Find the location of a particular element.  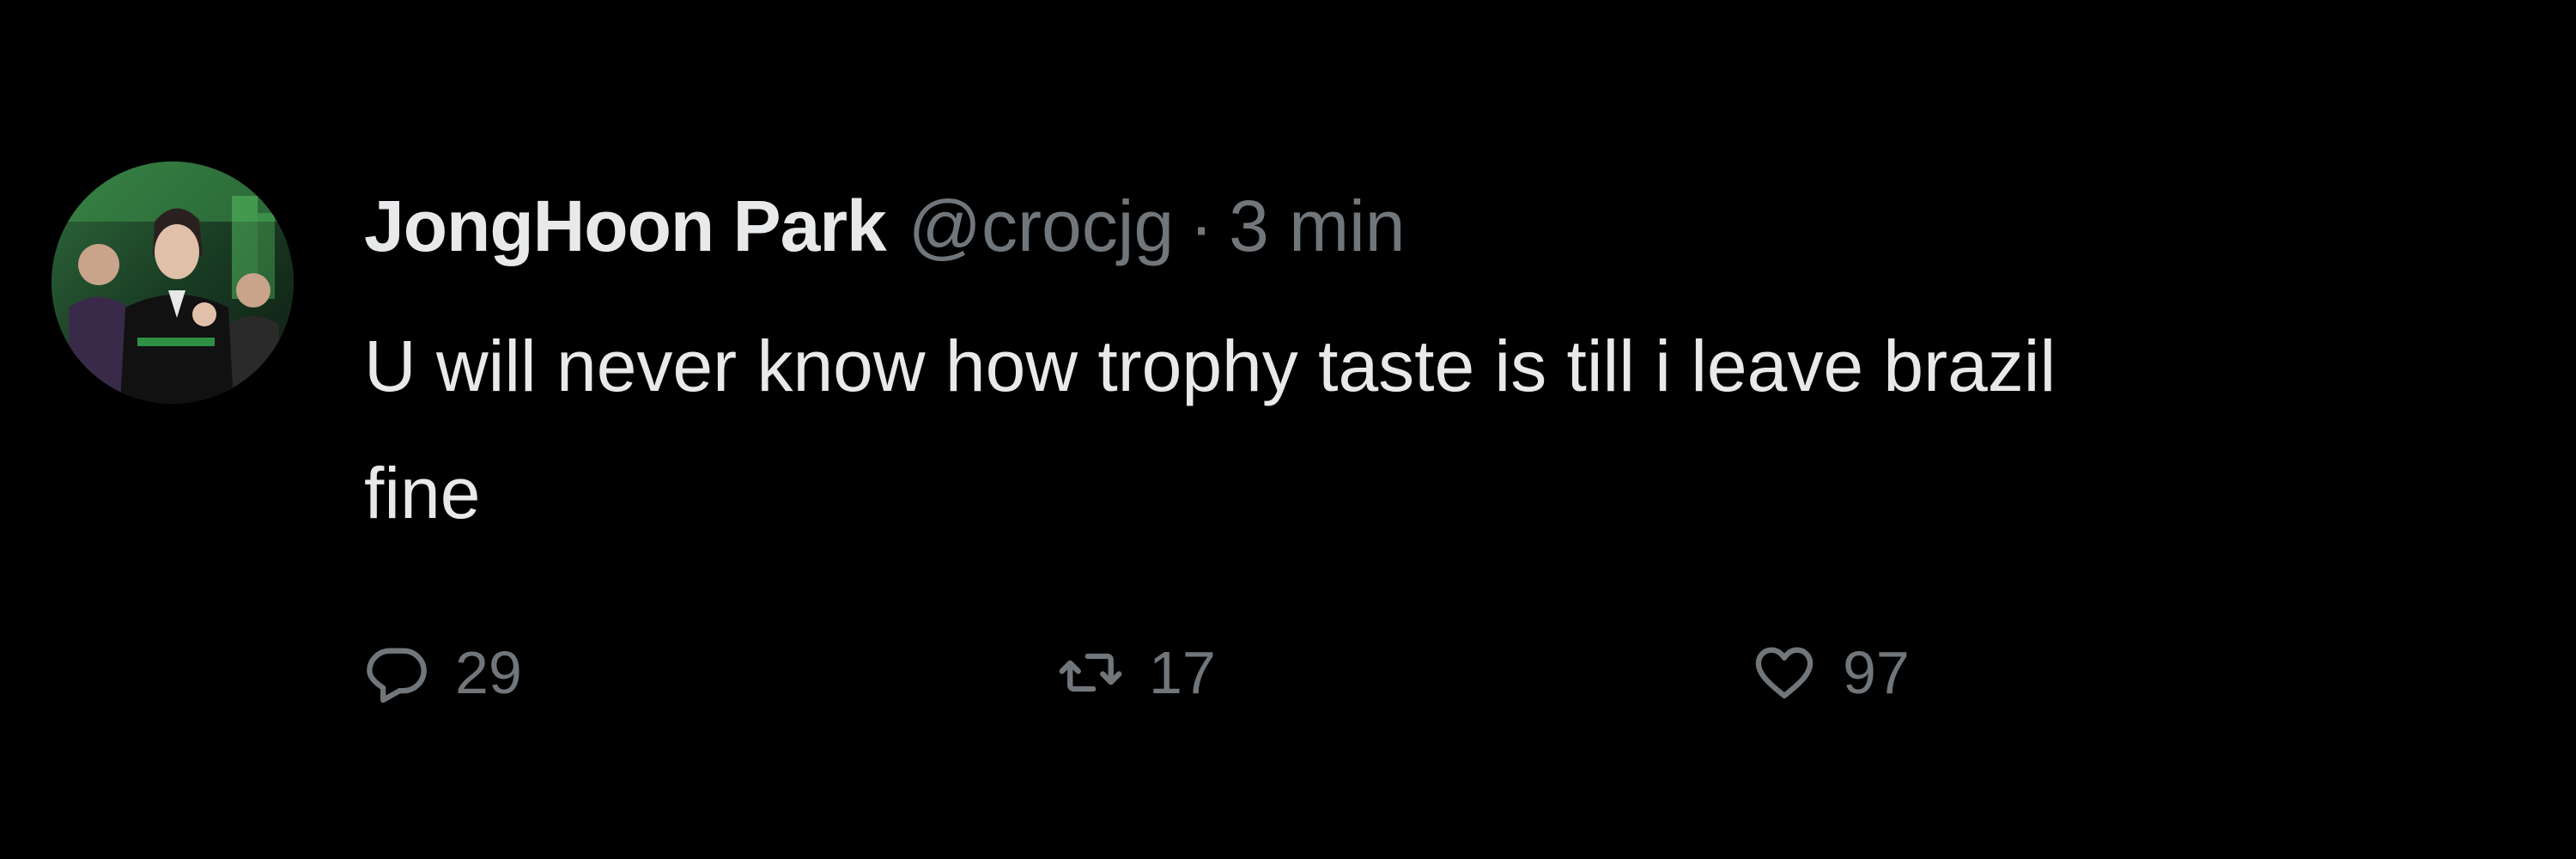

heart-icon is located at coordinates (1784, 672).